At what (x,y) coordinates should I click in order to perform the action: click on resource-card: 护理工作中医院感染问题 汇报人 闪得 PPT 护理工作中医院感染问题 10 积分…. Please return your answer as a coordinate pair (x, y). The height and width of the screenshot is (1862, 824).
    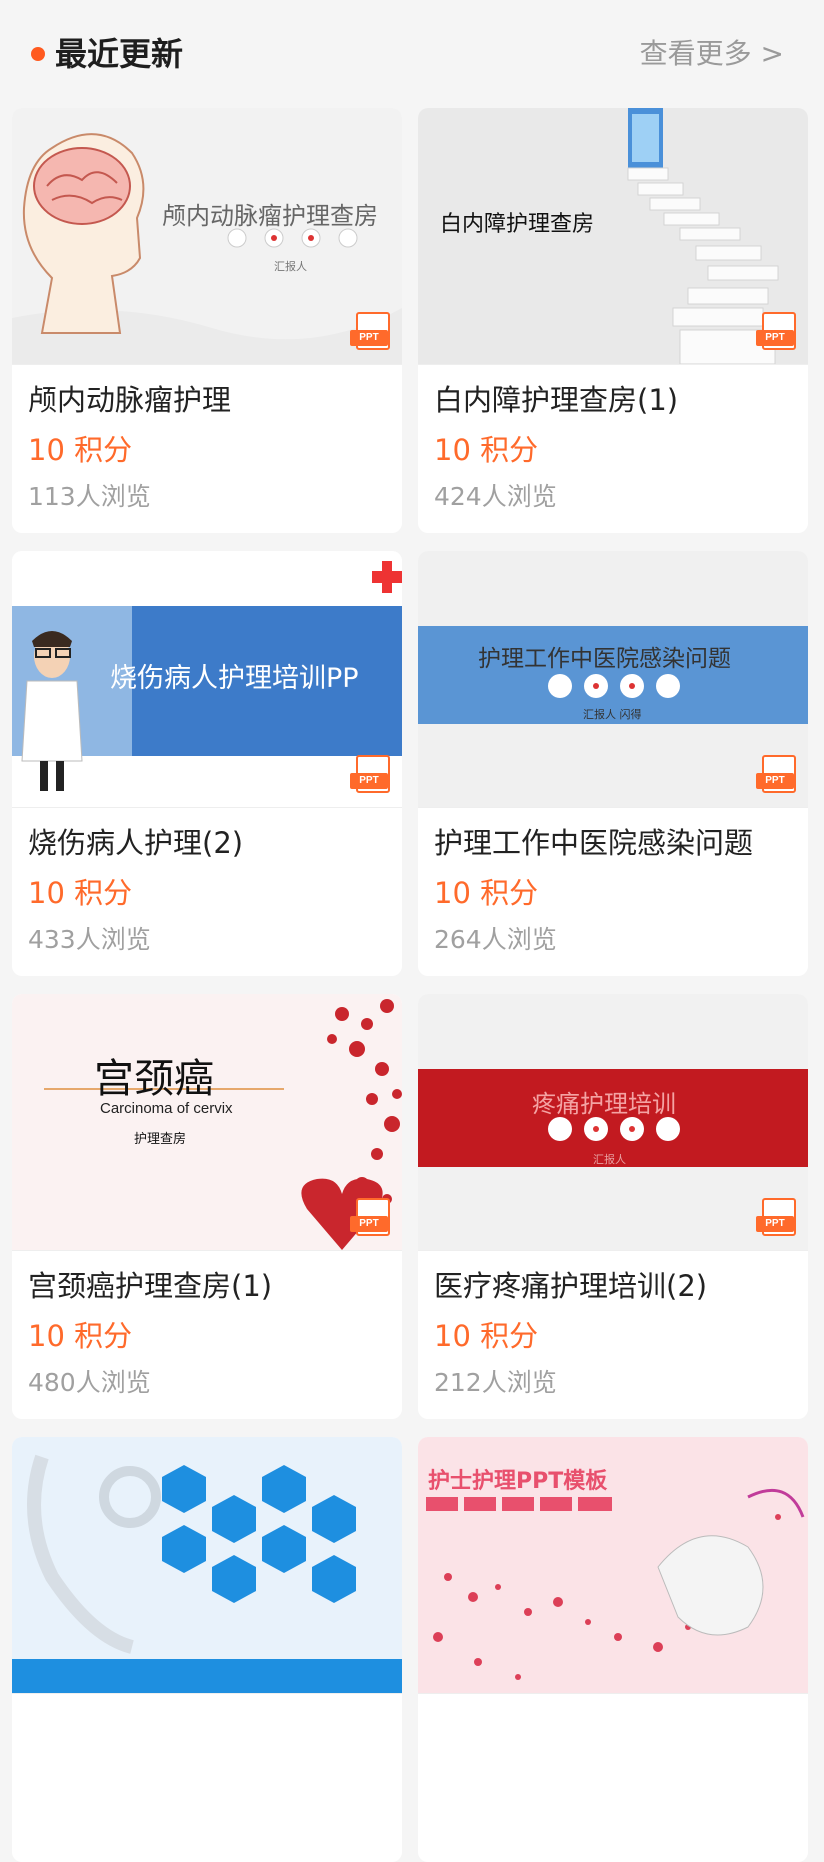
    Looking at the image, I should click on (613, 763).